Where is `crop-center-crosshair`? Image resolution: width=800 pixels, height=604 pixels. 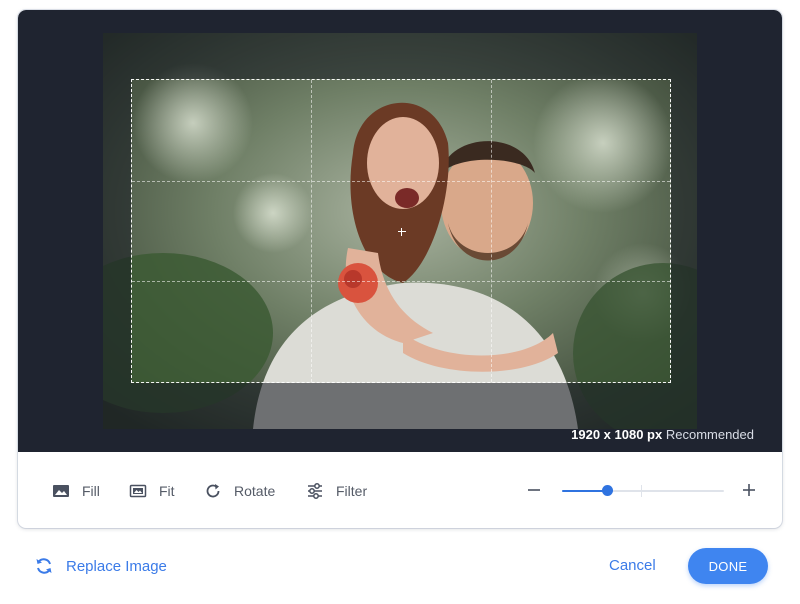 crop-center-crosshair is located at coordinates (402, 232).